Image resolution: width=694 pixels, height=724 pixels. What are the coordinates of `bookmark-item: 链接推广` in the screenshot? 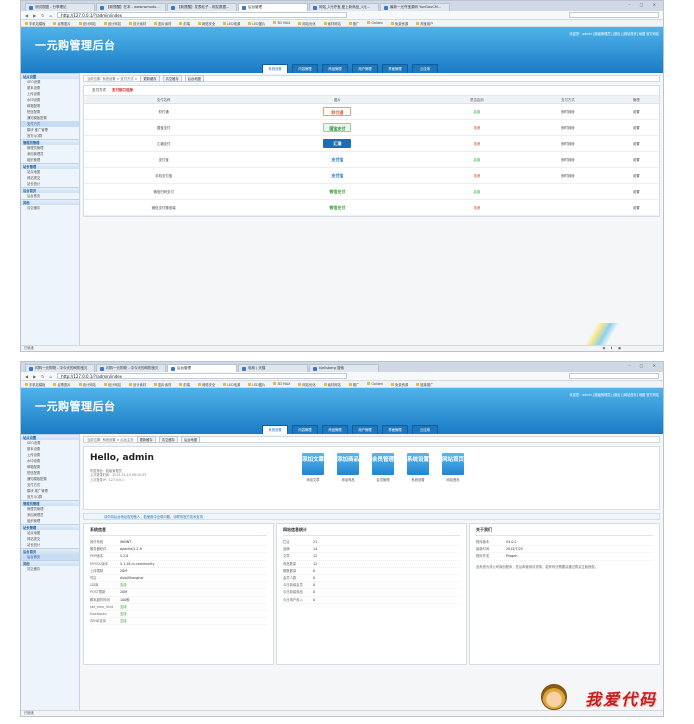 It's located at (424, 384).